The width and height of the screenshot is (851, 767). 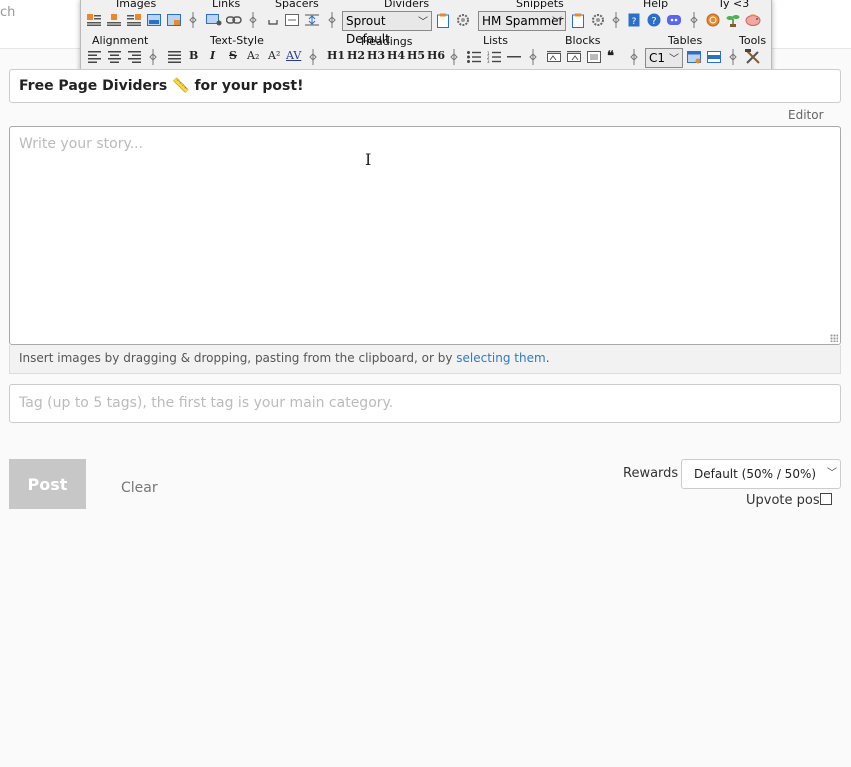 I want to click on superscript-button: A², so click(x=274, y=55).